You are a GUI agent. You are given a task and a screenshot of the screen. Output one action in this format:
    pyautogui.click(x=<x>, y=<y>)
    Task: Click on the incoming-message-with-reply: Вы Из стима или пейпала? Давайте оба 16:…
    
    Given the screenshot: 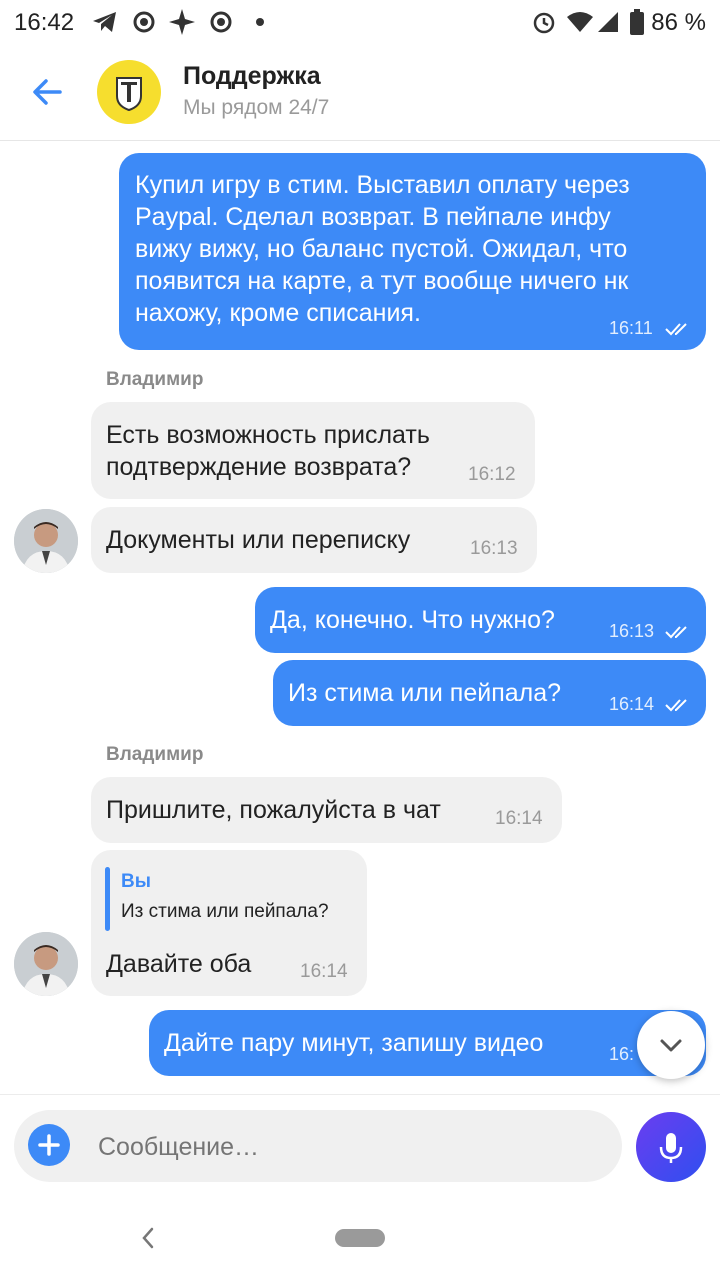 What is the action you would take?
    pyautogui.click(x=229, y=923)
    